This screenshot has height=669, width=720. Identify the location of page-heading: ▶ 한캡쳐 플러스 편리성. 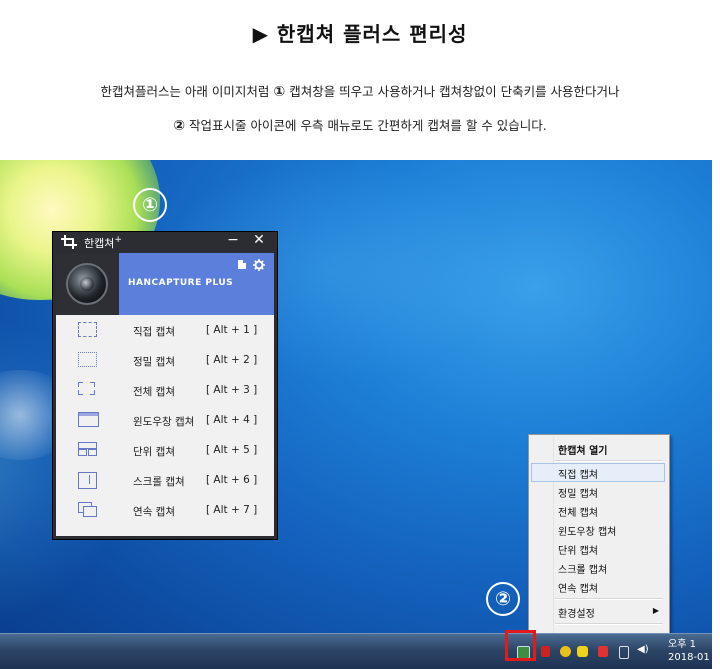
(360, 34).